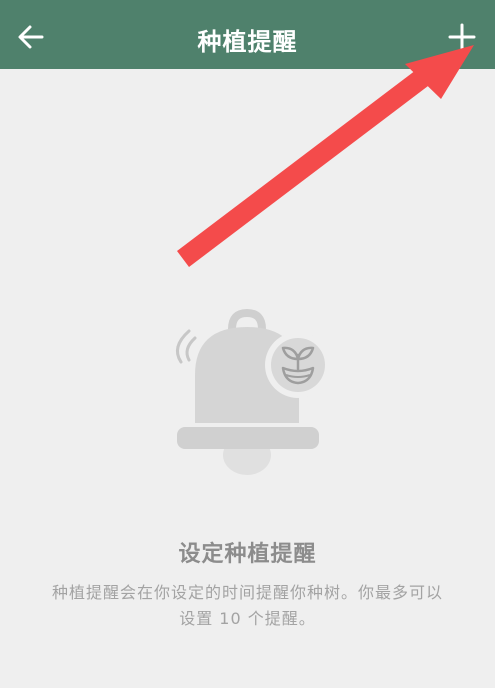 This screenshot has width=495, height=688. I want to click on add-button, so click(462, 37).